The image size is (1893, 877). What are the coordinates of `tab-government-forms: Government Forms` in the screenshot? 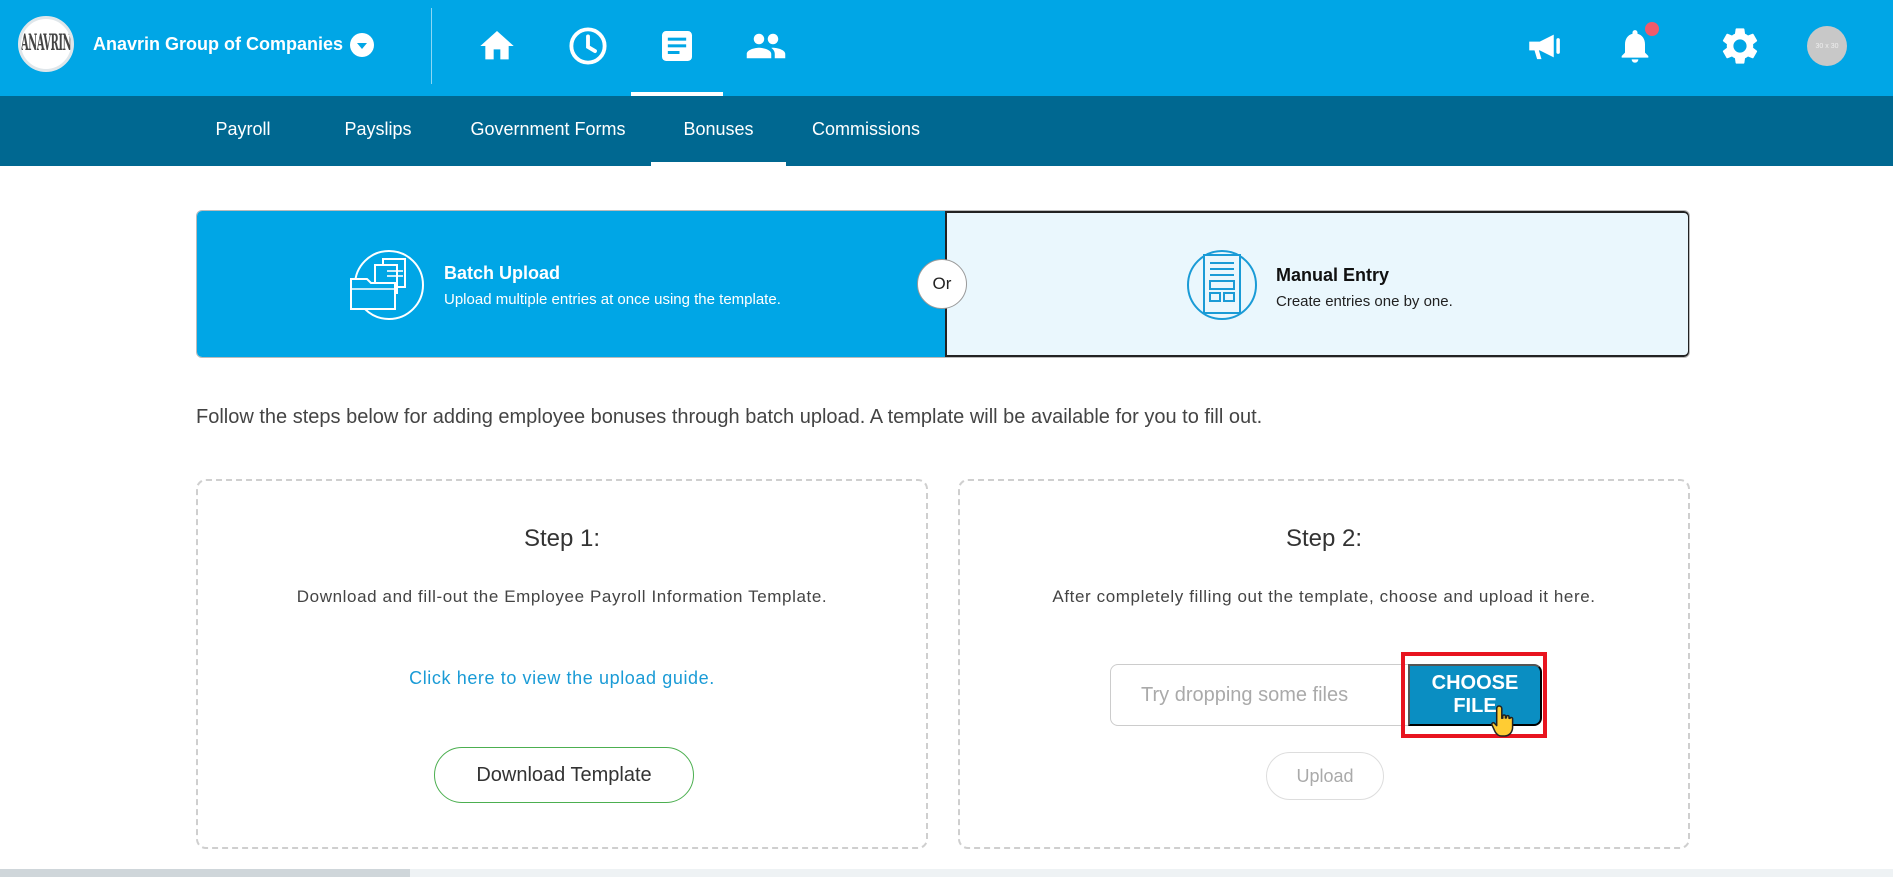 It's located at (548, 131).